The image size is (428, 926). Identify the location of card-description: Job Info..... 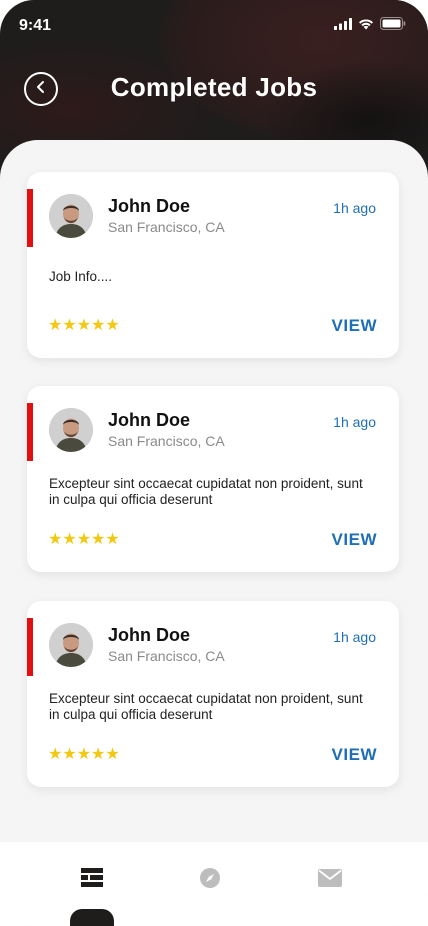
(81, 276).